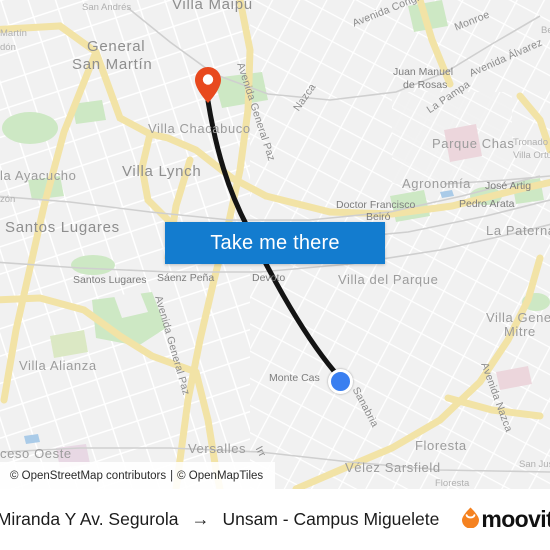  I want to click on moovit-logo: moovit, so click(505, 519).